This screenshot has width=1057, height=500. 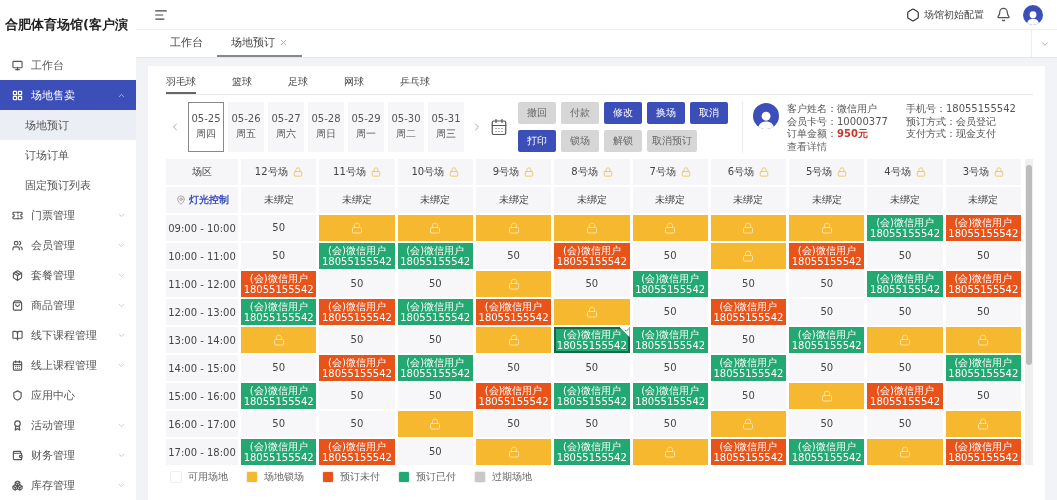 What do you see at coordinates (259, 43) in the screenshot?
I see `page-tab: 场地预订` at bounding box center [259, 43].